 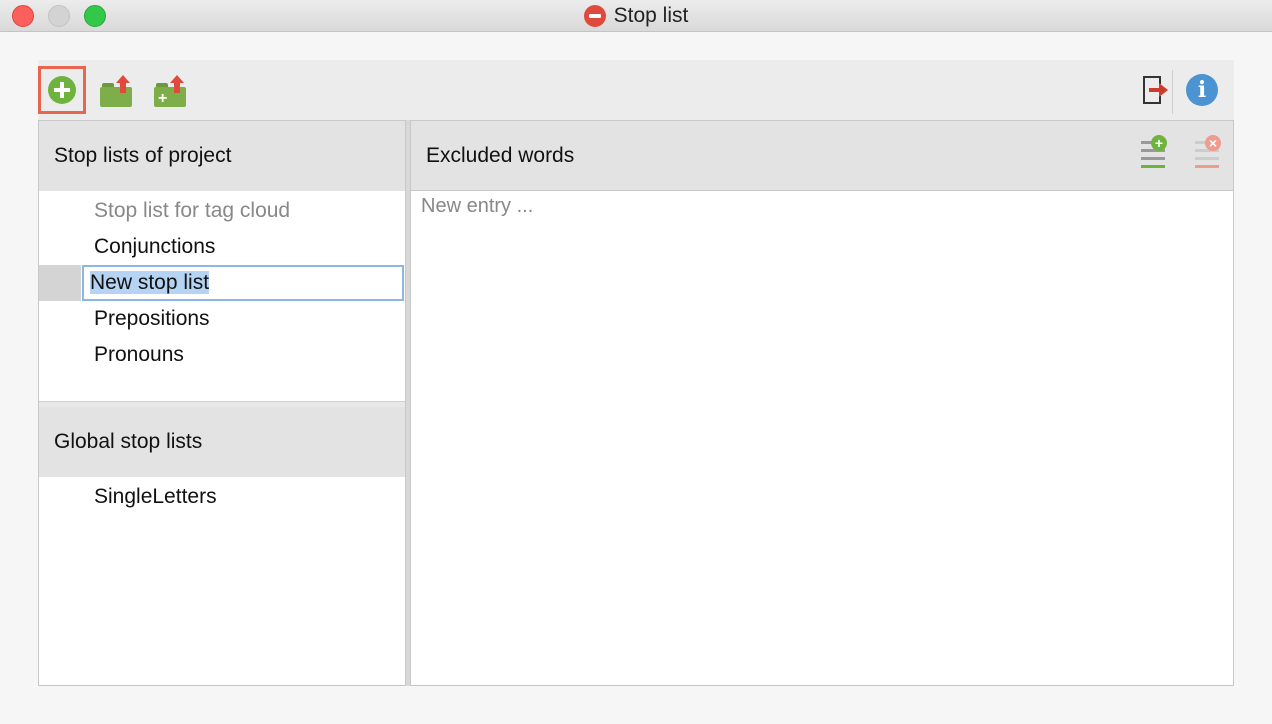 What do you see at coordinates (222, 355) in the screenshot?
I see `list-item: Pronouns` at bounding box center [222, 355].